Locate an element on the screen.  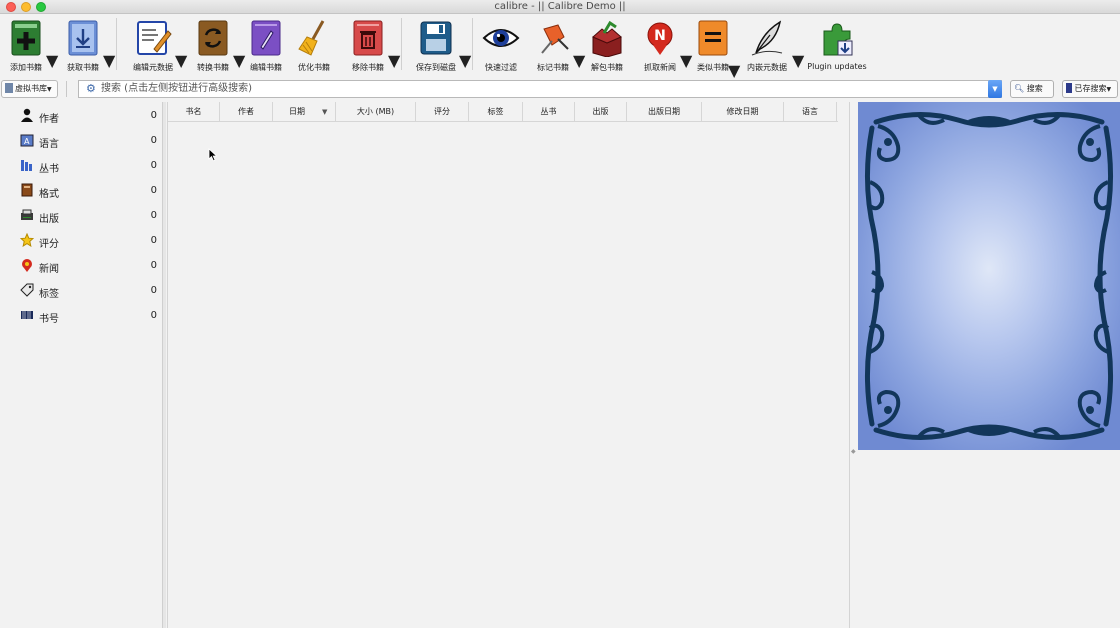
svg-text: A is located at coordinates (27, 141).